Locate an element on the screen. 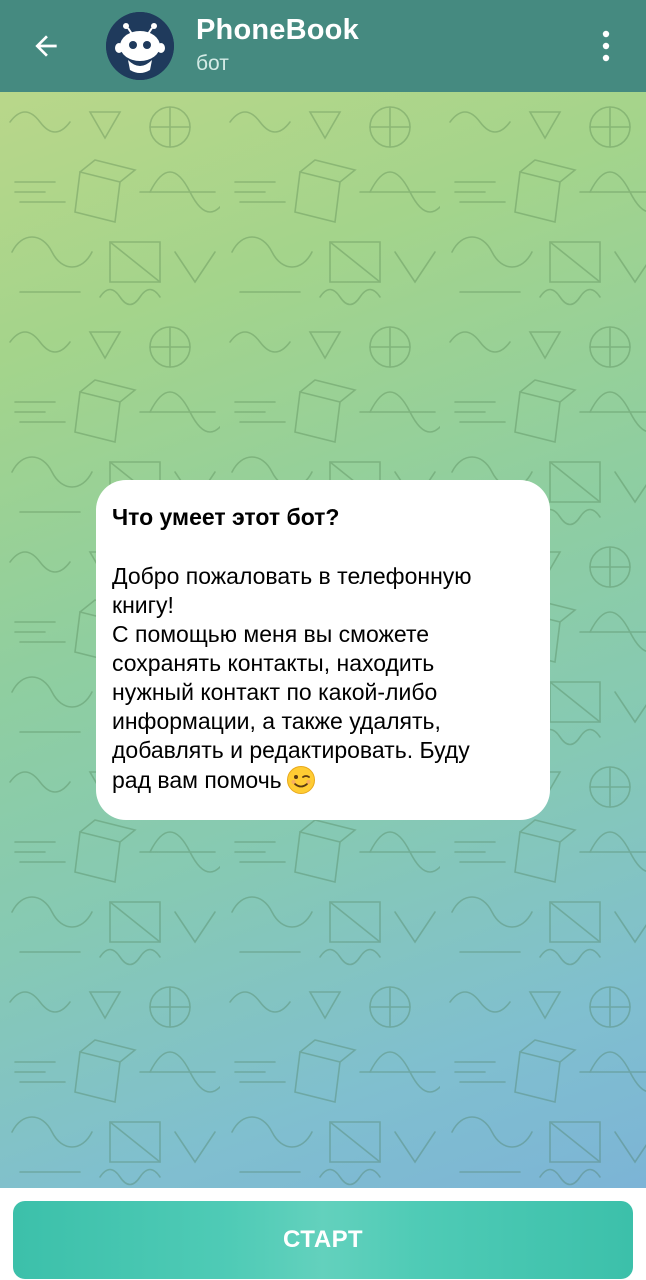  chat-title: PhoneBook is located at coordinates (277, 30).